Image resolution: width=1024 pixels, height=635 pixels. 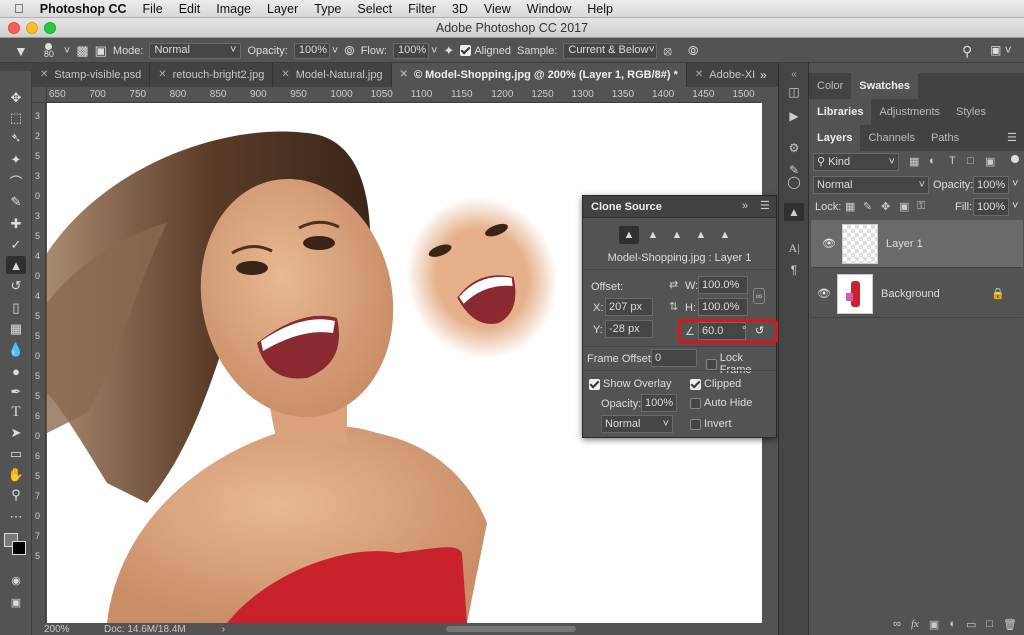 I want to click on brush-tool-icon: ✓, so click(x=16, y=245).